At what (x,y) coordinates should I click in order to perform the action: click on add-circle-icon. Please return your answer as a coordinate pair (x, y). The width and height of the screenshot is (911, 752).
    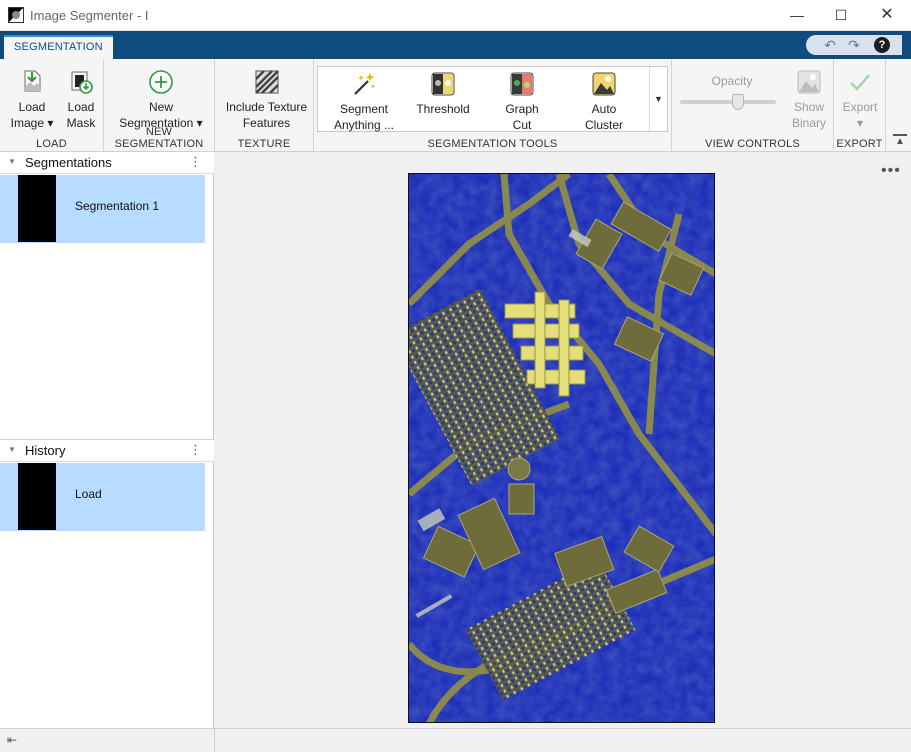
    Looking at the image, I should click on (161, 82).